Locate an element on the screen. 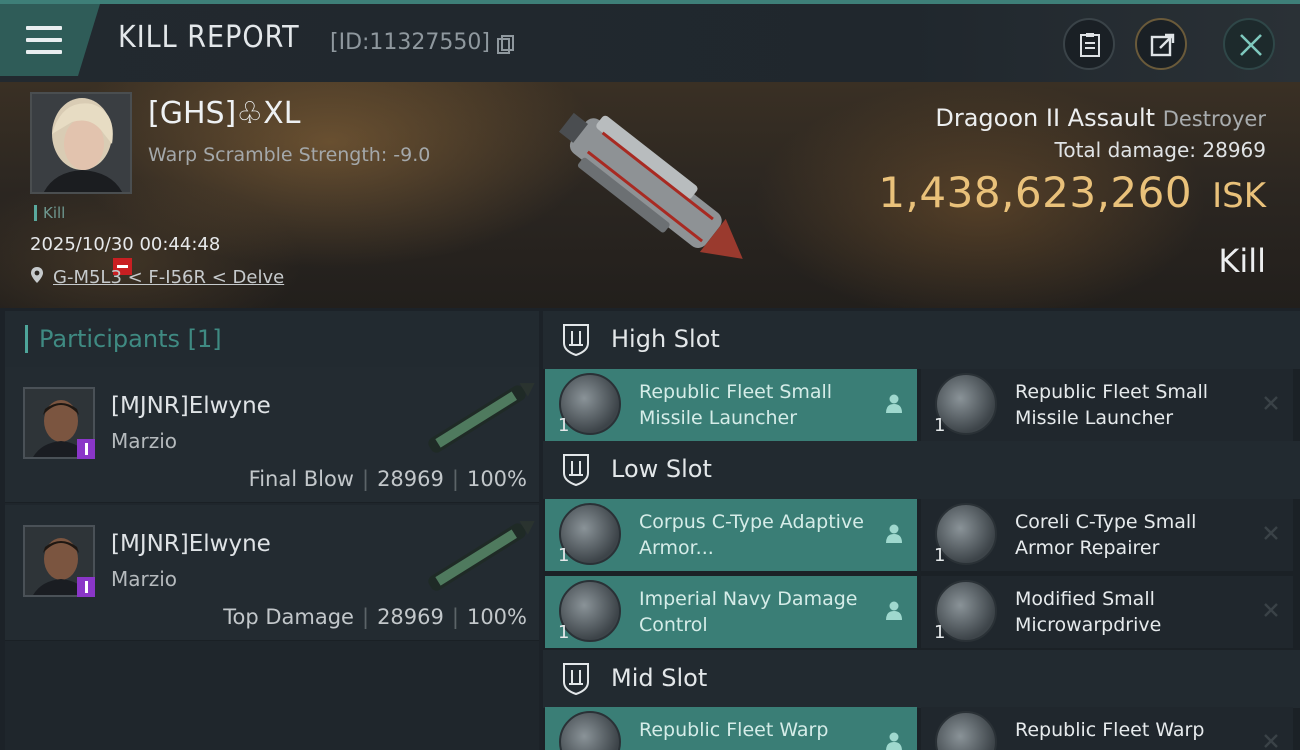 This screenshot has width=1300, height=750. total-damage-value: 28969 is located at coordinates (1234, 150).